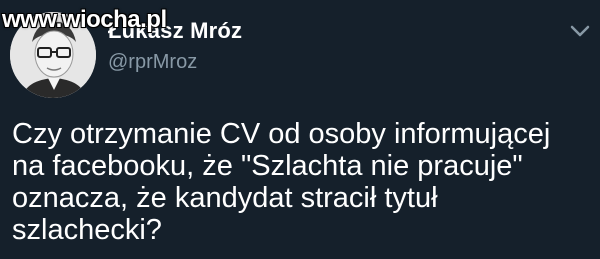 Image resolution: width=600 pixels, height=259 pixels. I want to click on author-handle: @rprMroz, so click(152, 62).